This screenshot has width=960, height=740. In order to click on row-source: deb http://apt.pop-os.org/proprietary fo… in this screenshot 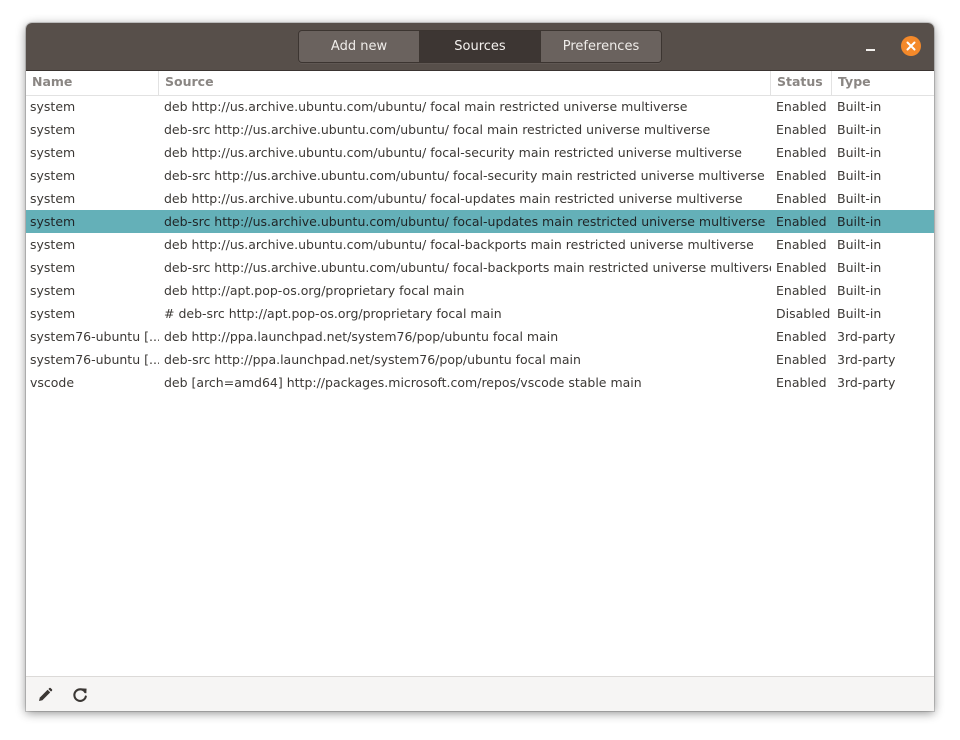, I will do `click(314, 290)`.